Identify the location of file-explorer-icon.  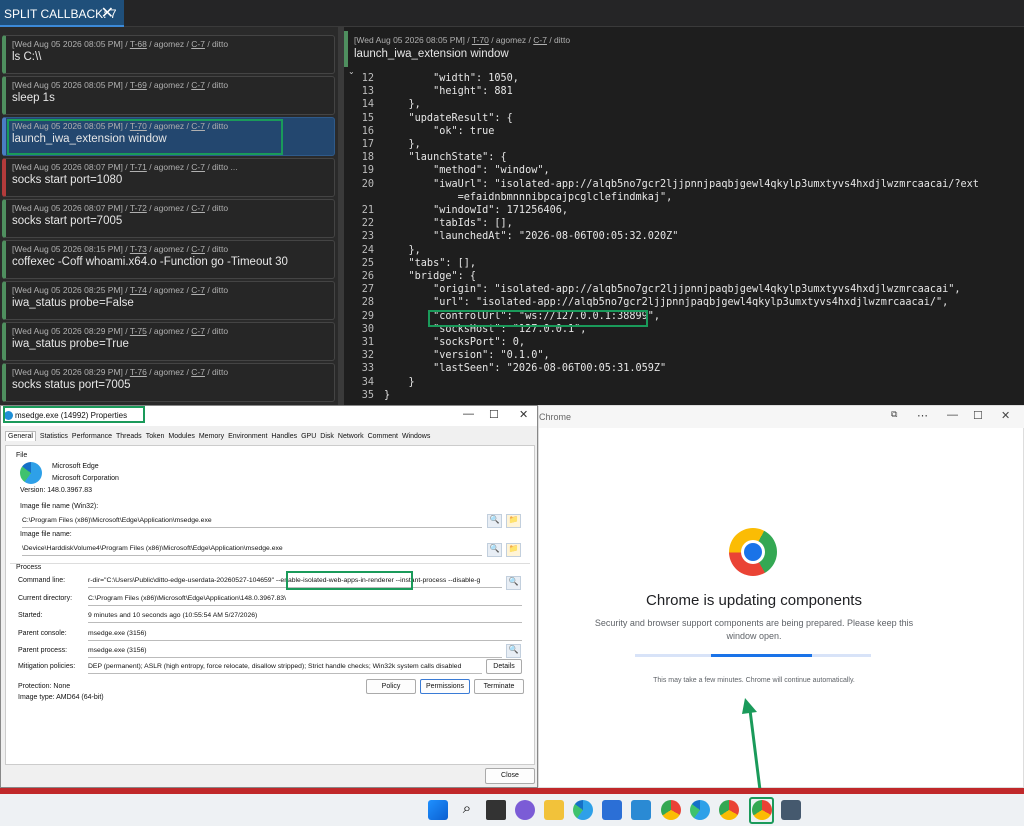
(554, 810).